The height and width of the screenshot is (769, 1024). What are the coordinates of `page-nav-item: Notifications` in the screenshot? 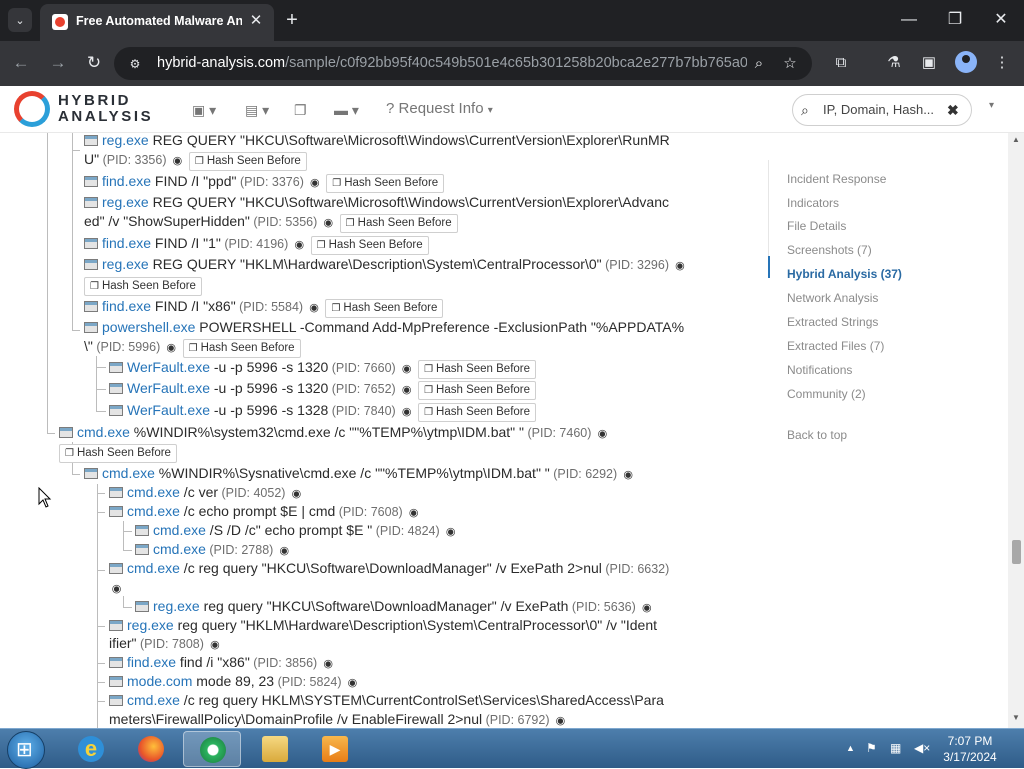 It's located at (819, 370).